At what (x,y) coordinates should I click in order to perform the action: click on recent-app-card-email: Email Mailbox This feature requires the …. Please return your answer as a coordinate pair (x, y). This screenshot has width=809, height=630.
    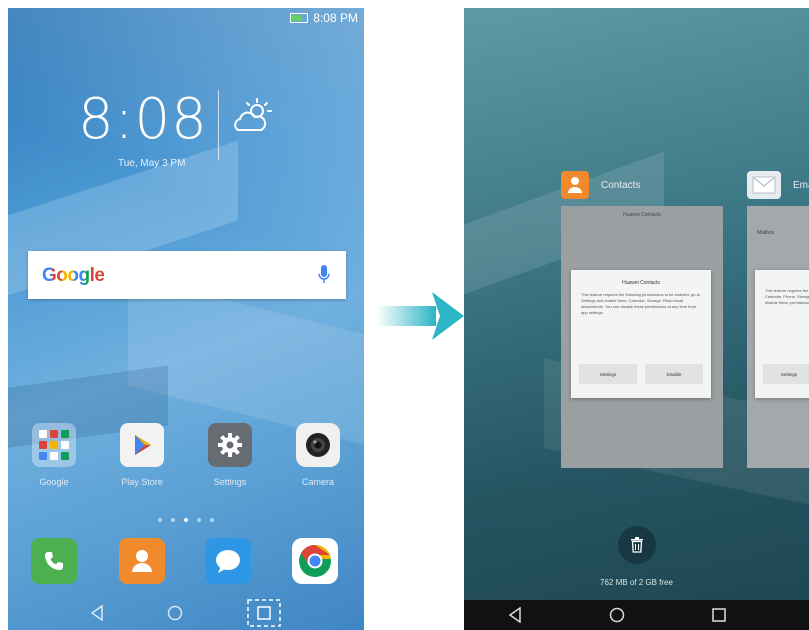
    Looking at the image, I should click on (778, 318).